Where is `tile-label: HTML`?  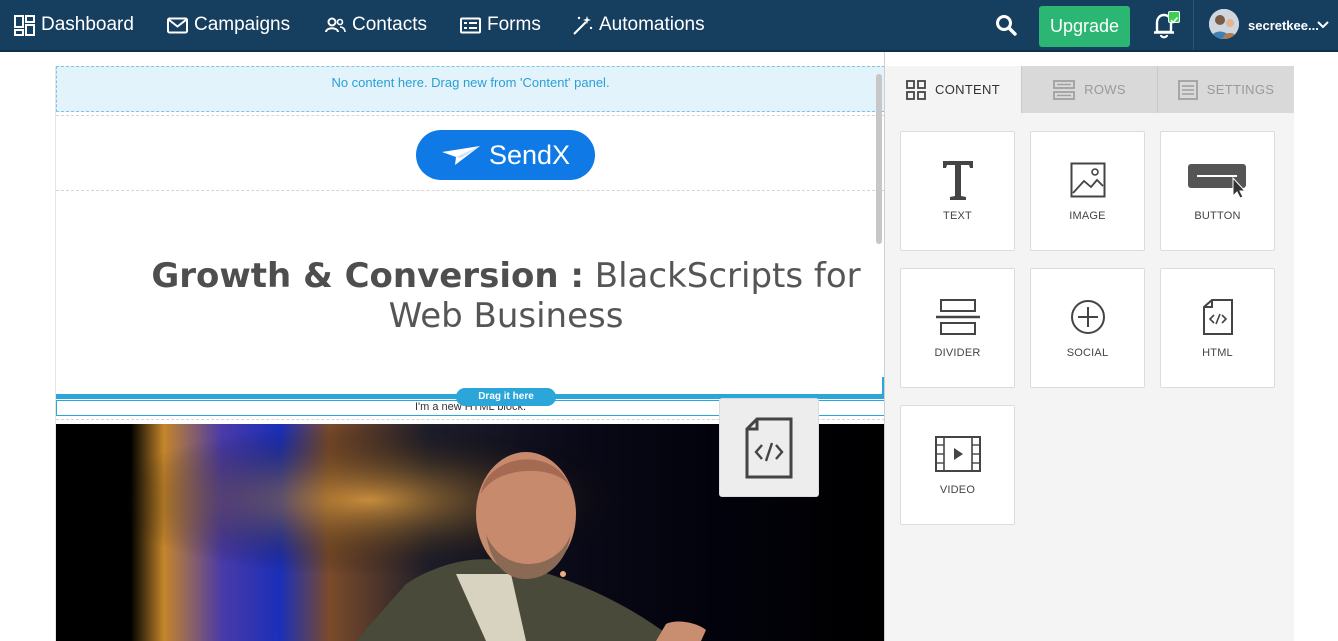
tile-label: HTML is located at coordinates (1217, 353).